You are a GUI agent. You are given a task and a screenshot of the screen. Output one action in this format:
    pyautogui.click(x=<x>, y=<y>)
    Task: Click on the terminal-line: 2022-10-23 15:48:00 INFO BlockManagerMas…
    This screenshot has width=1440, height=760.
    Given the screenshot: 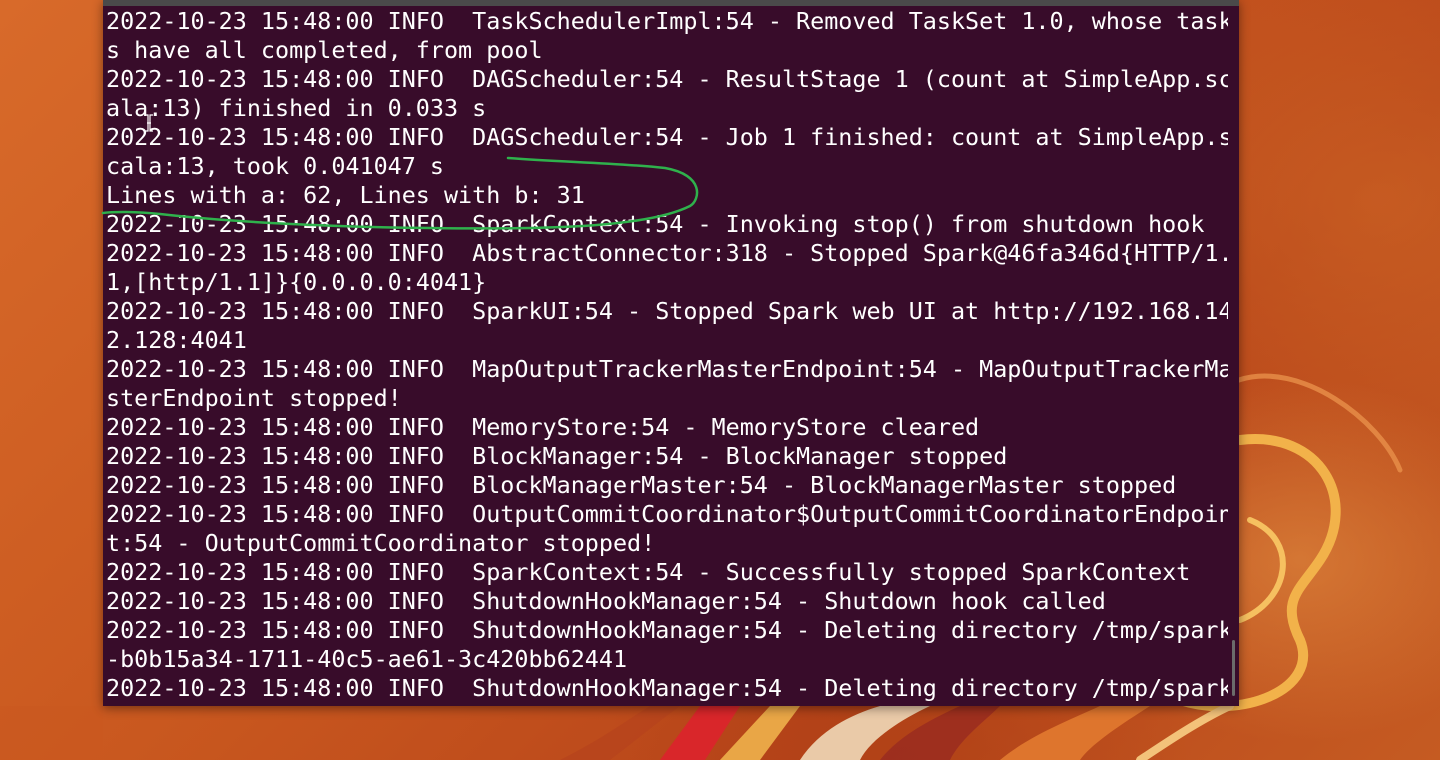 What is the action you would take?
    pyautogui.click(x=641, y=485)
    